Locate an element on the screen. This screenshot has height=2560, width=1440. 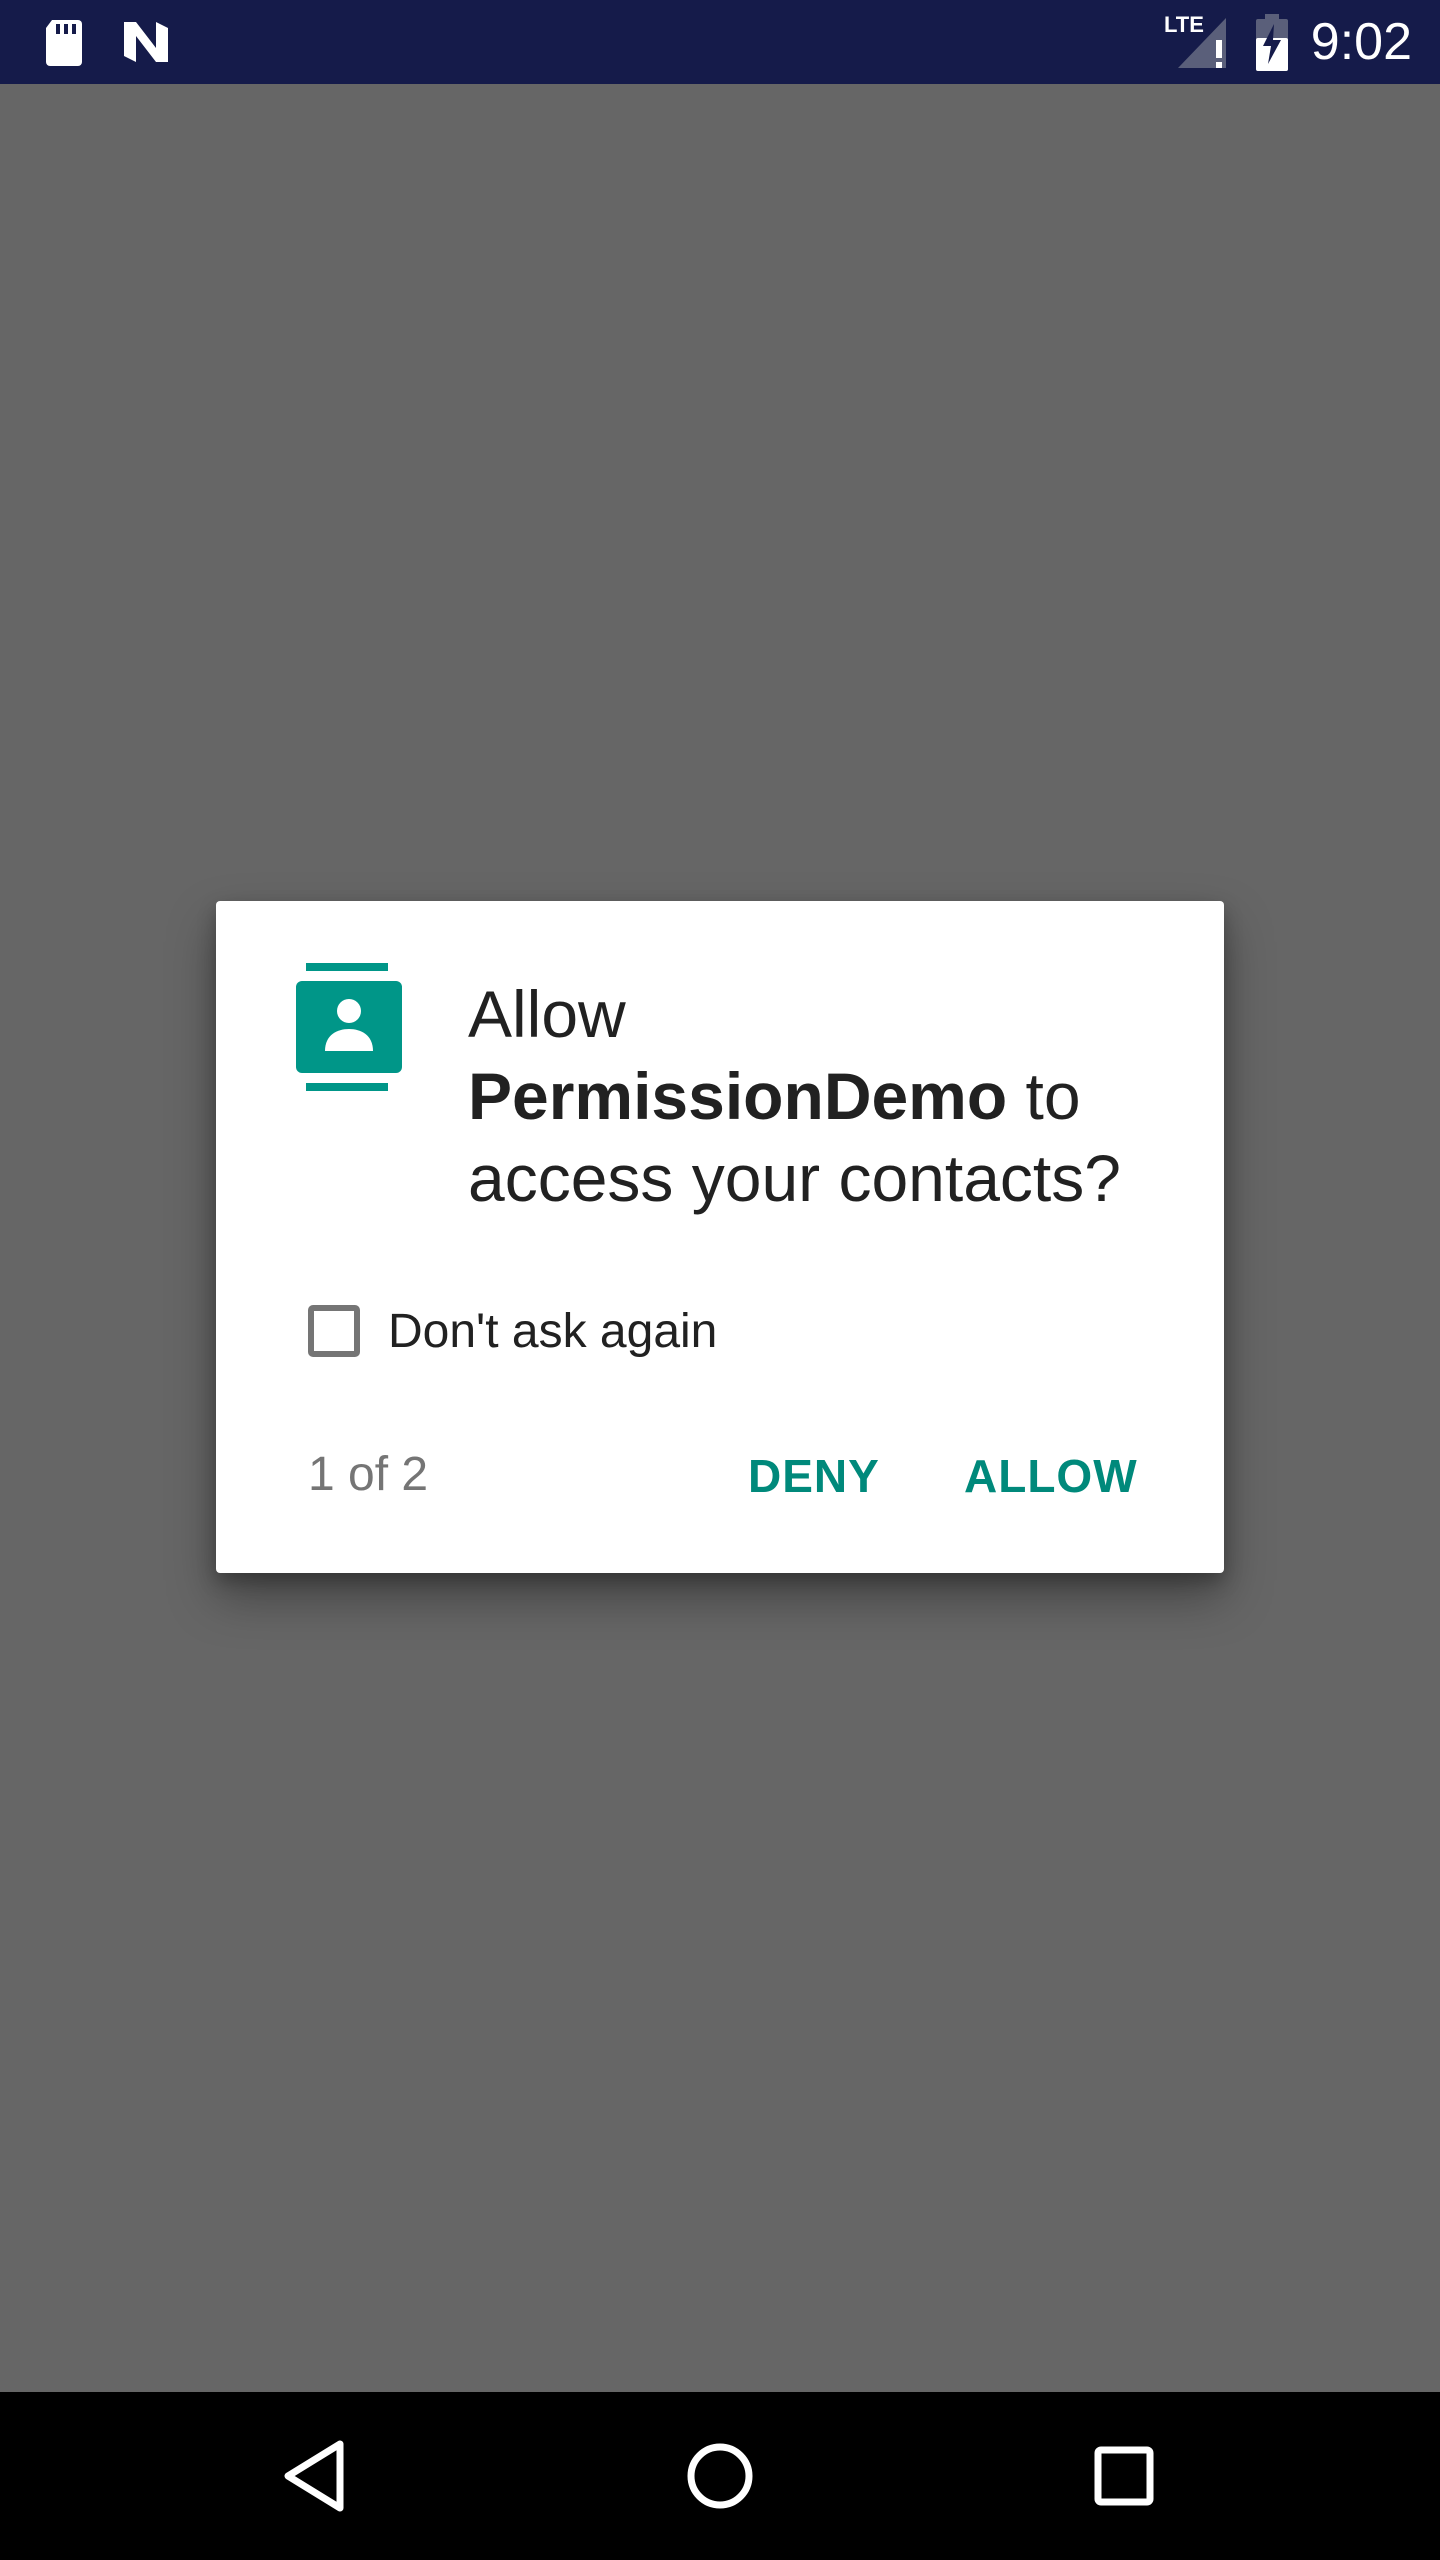
title-suffix-1: to is located at coordinates (1053, 1096).